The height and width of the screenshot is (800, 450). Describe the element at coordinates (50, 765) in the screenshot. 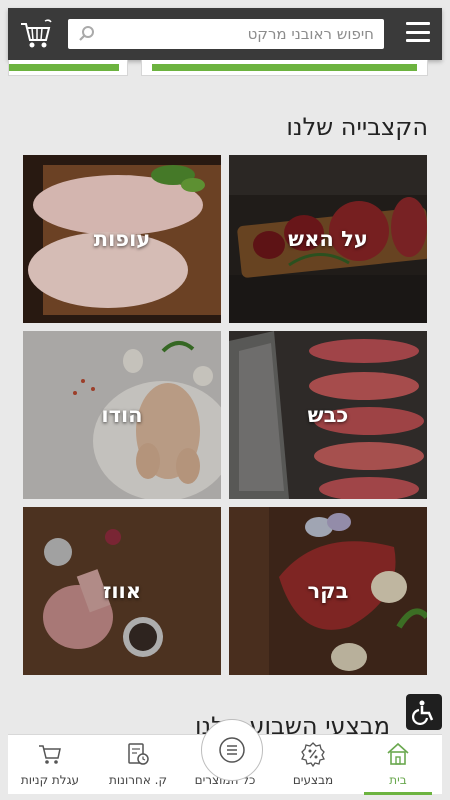

I see `nav-item-cart: עגלת קניות` at that location.